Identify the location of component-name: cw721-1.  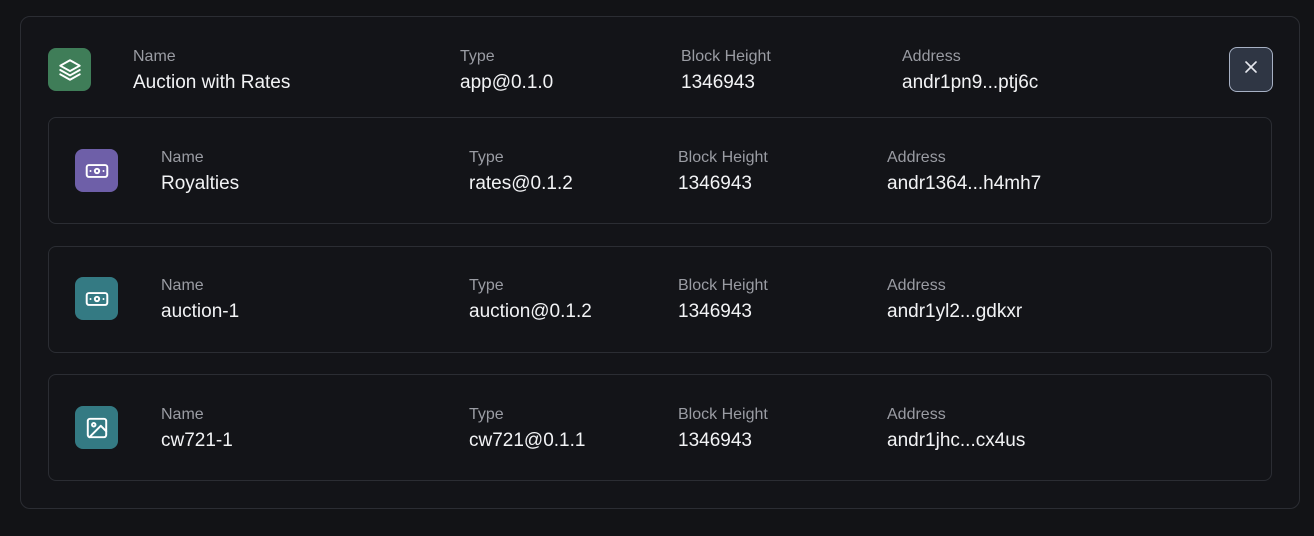
(197, 440).